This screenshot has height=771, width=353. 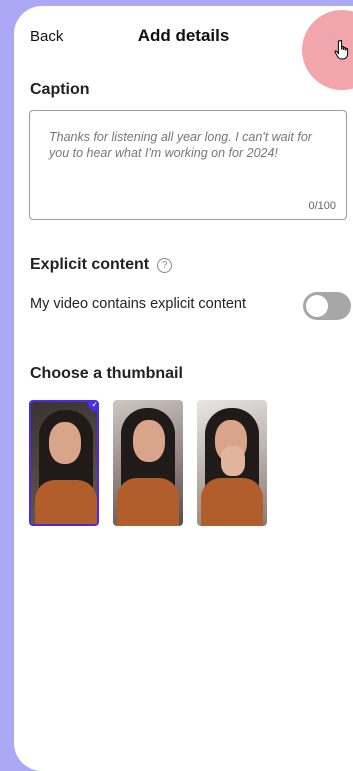 I want to click on character-counter: 0/100, so click(x=322, y=206).